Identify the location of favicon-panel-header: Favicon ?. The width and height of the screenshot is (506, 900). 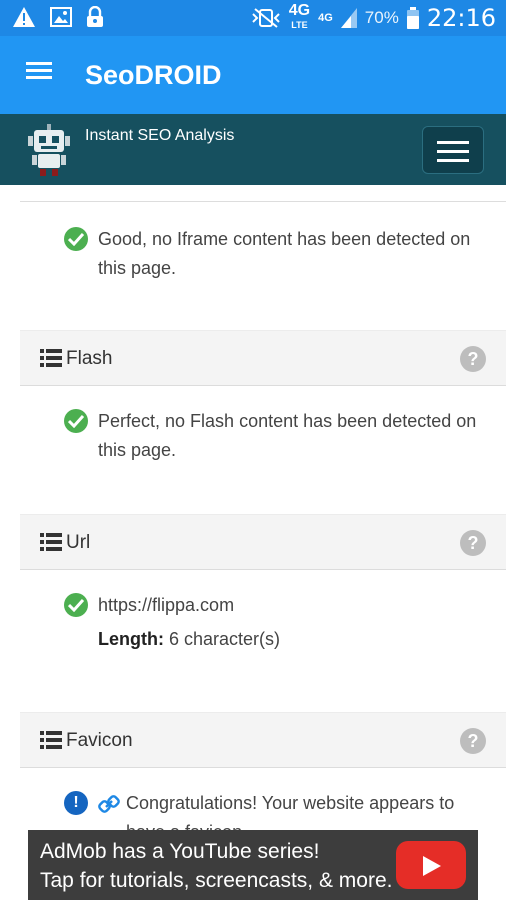
(263, 740).